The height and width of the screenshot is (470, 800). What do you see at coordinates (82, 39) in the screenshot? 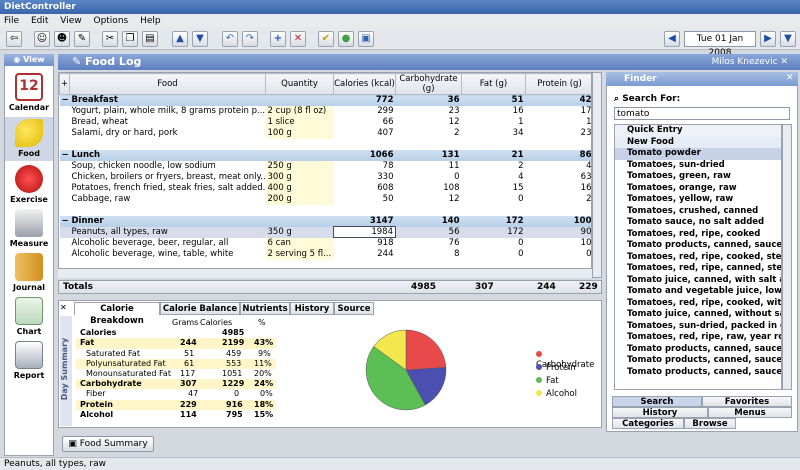
I see `edit-user-icon: ✎` at bounding box center [82, 39].